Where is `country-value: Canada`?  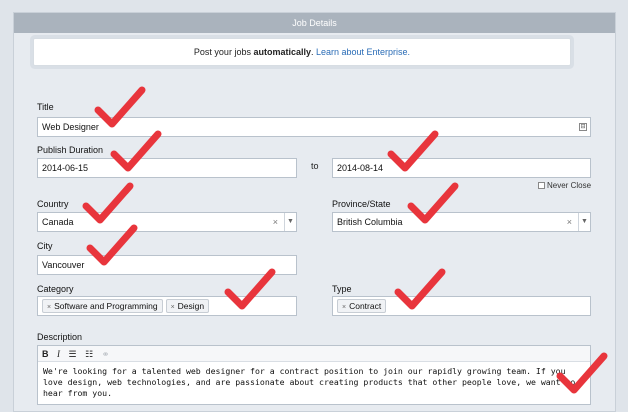 country-value: Canada is located at coordinates (58, 222).